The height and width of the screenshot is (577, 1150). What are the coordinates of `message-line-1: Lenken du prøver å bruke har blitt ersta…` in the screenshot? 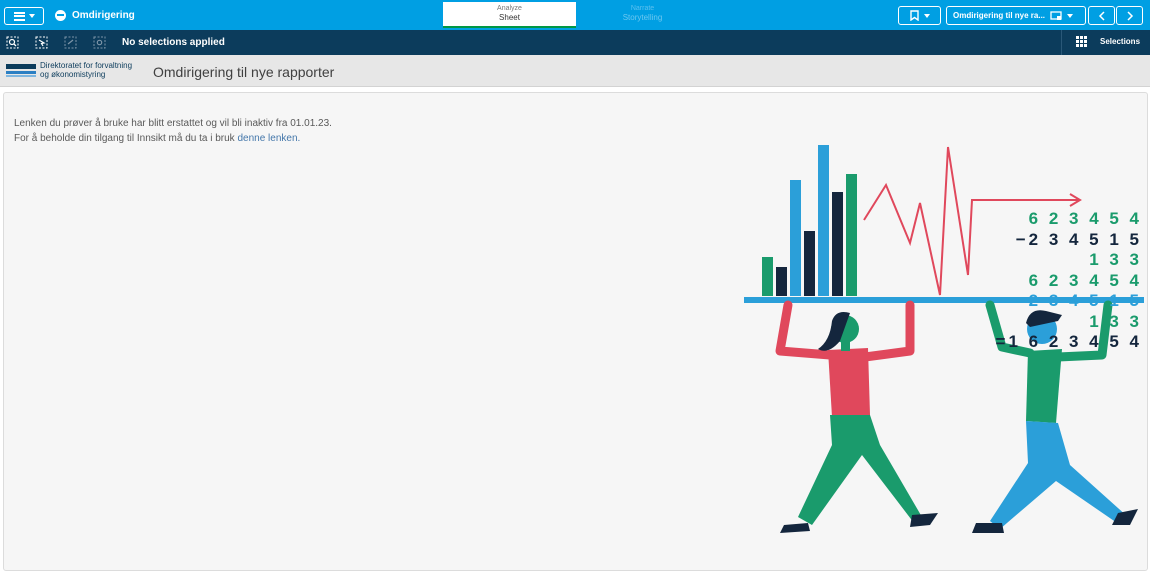 It's located at (173, 123).